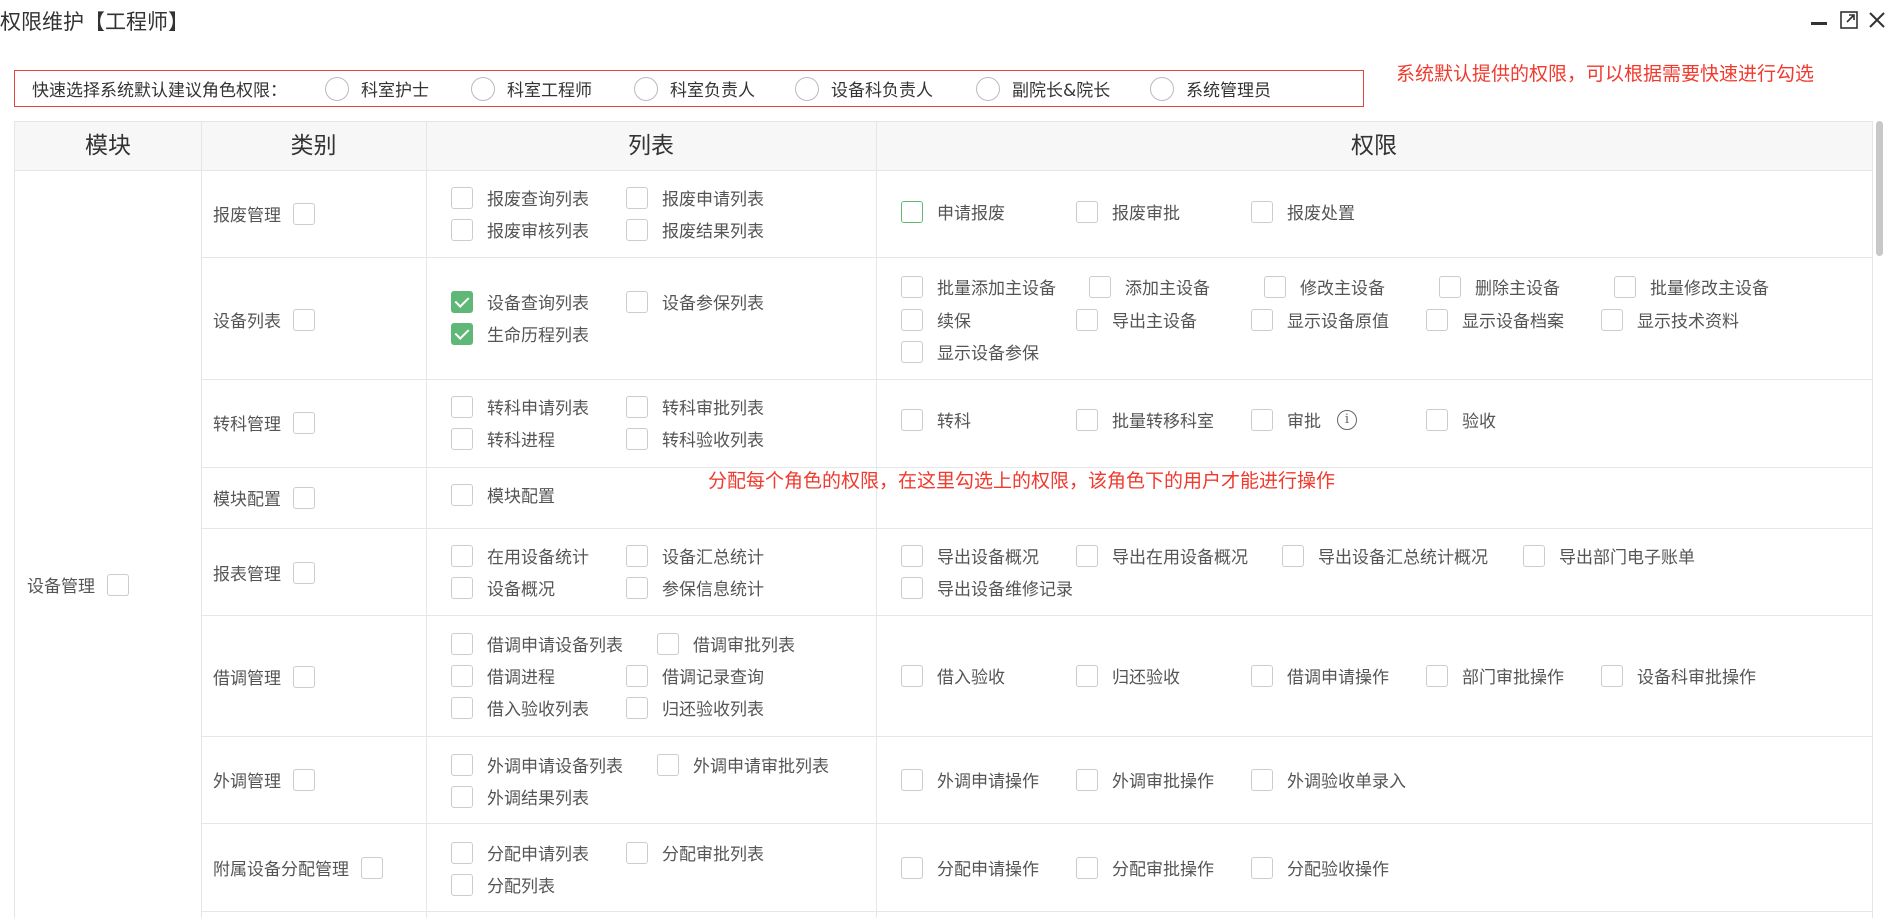 The image size is (1898, 918). Describe the element at coordinates (953, 211) in the screenshot. I see `perm-item: 申请报废` at that location.